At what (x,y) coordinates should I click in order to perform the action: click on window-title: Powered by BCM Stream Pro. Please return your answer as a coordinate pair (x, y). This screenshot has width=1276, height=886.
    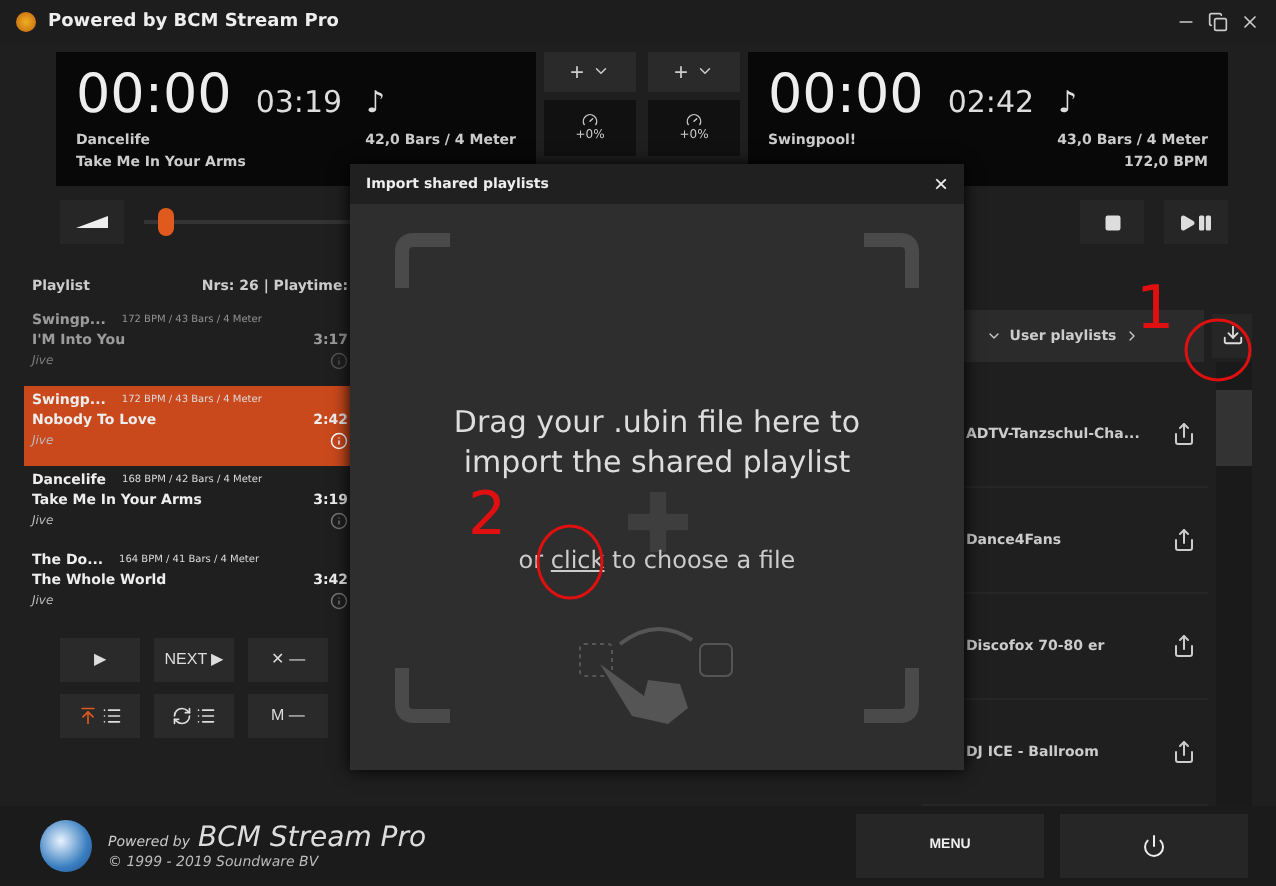
    Looking at the image, I should click on (194, 21).